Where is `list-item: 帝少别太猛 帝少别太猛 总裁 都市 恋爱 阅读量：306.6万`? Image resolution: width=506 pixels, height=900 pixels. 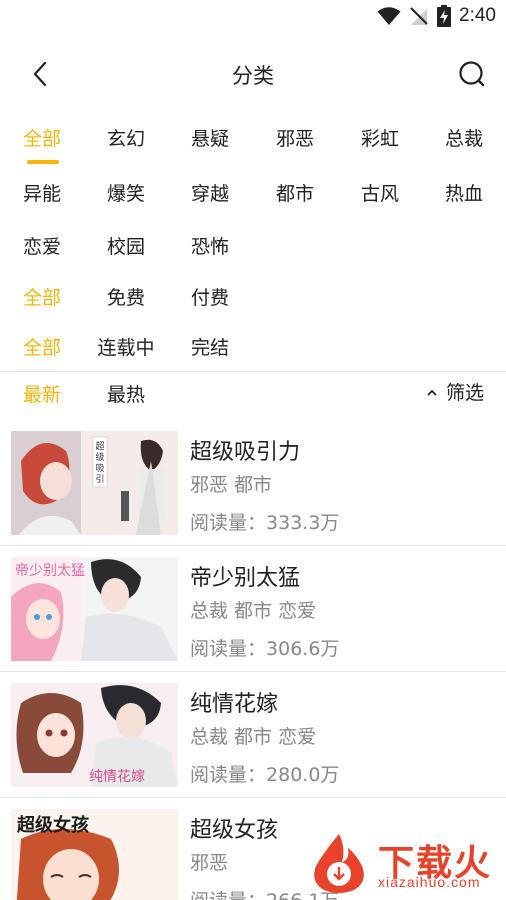
list-item: 帝少别太猛 帝少别太猛 总裁 都市 恋爱 阅读量：306.6万 is located at coordinates (253, 609).